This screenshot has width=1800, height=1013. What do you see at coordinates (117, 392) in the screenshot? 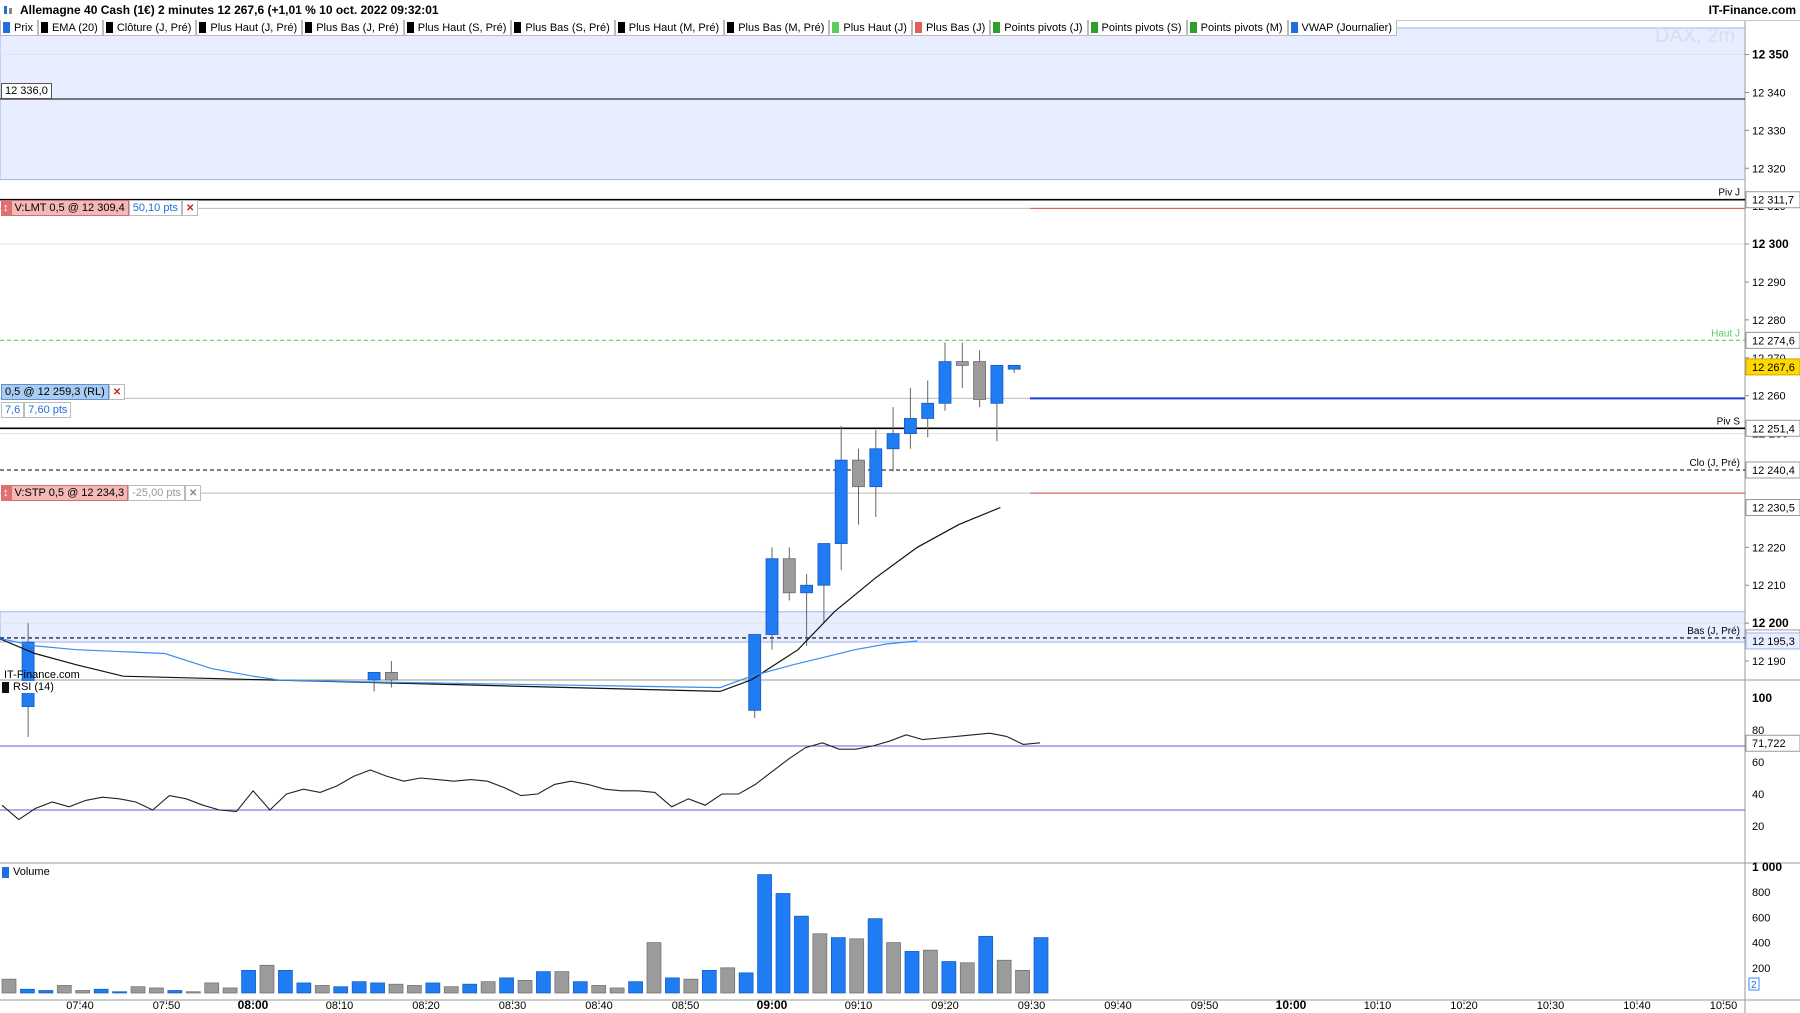
I see `close-position-icon: ✕` at bounding box center [117, 392].